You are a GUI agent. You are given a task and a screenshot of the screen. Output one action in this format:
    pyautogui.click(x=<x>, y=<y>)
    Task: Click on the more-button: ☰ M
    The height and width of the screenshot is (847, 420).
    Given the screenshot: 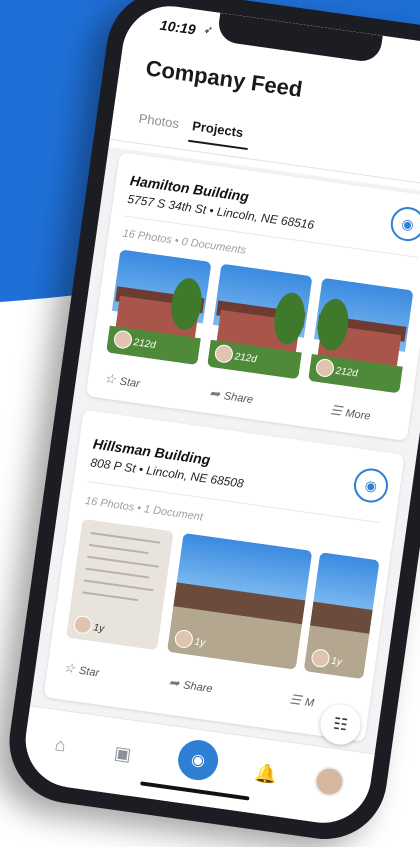 What is the action you would take?
    pyautogui.click(x=301, y=700)
    